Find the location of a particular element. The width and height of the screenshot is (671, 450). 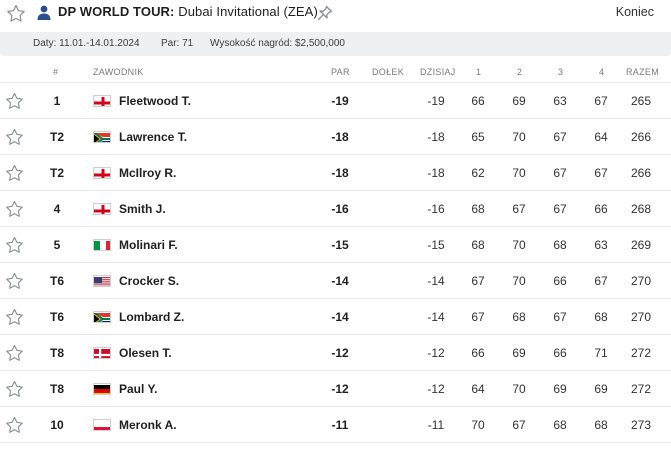

round-4-score: 71 is located at coordinates (601, 353).